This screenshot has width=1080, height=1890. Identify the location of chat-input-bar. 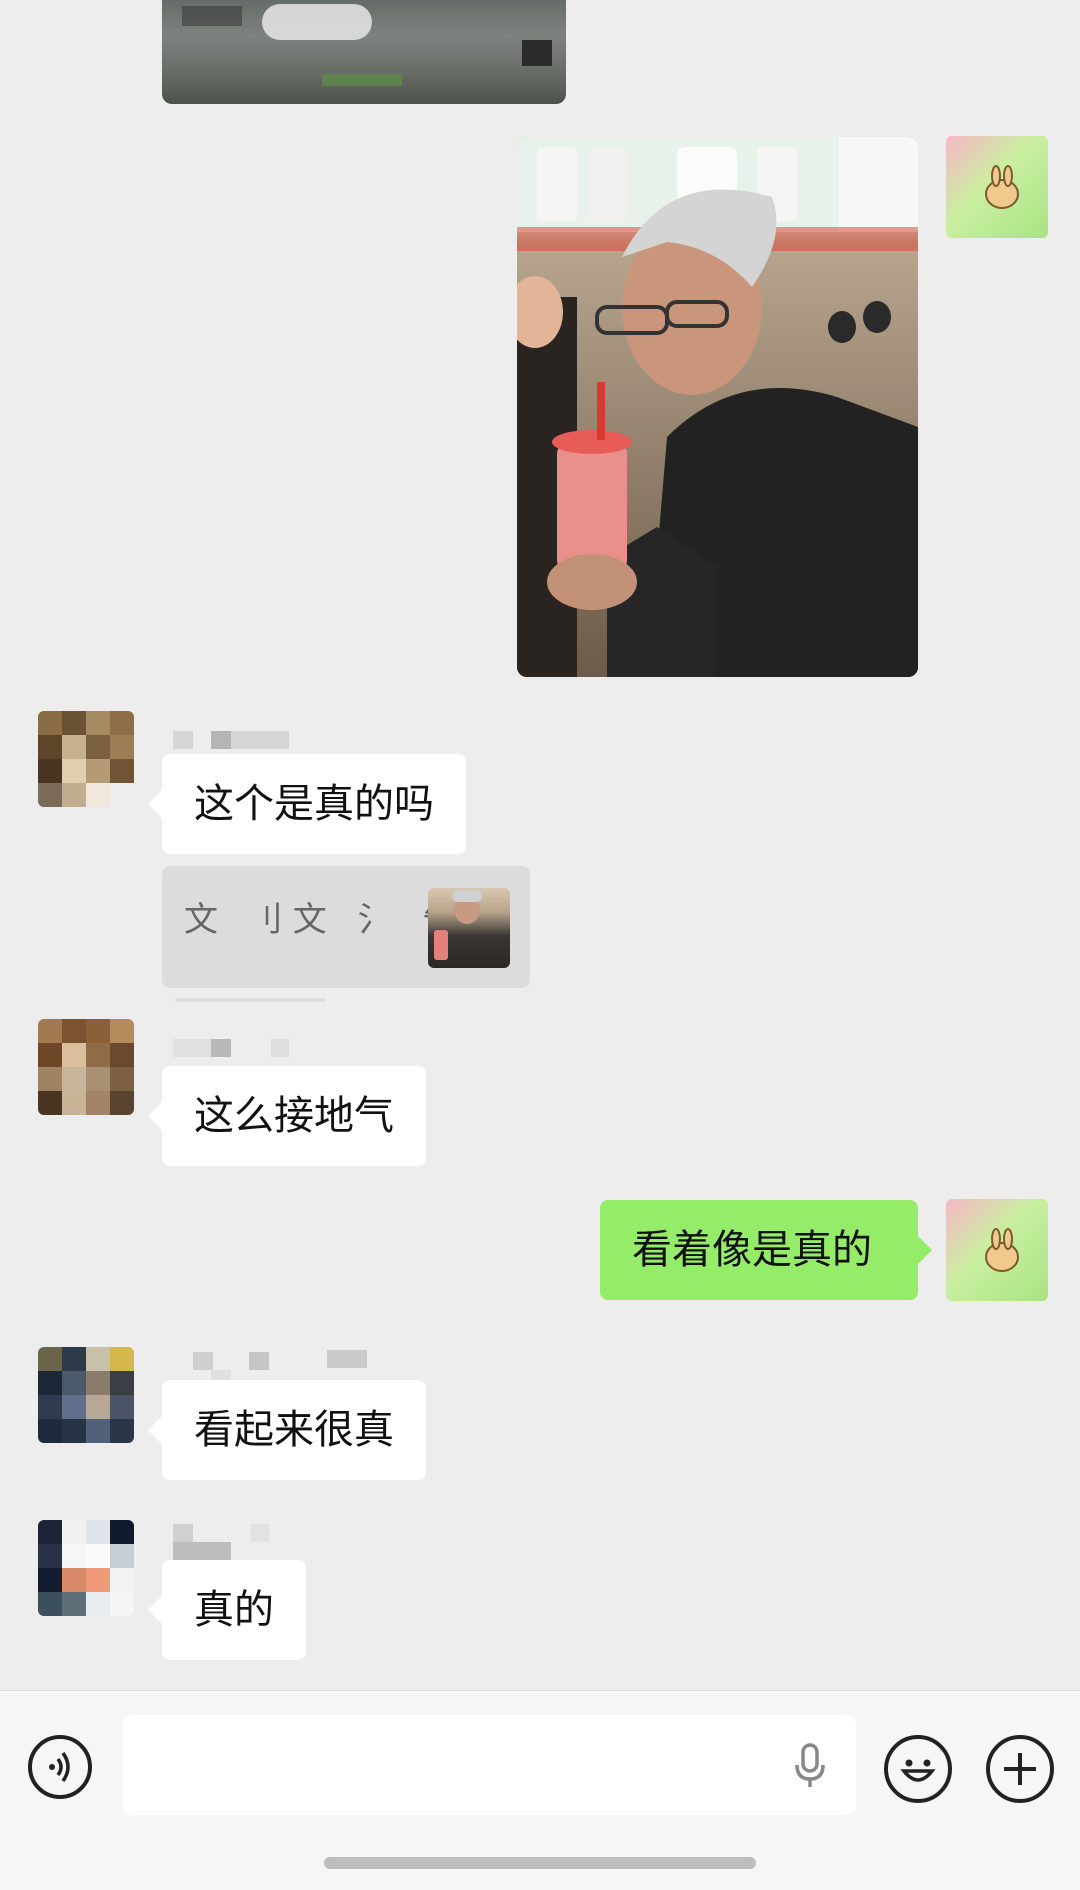
(540, 1790).